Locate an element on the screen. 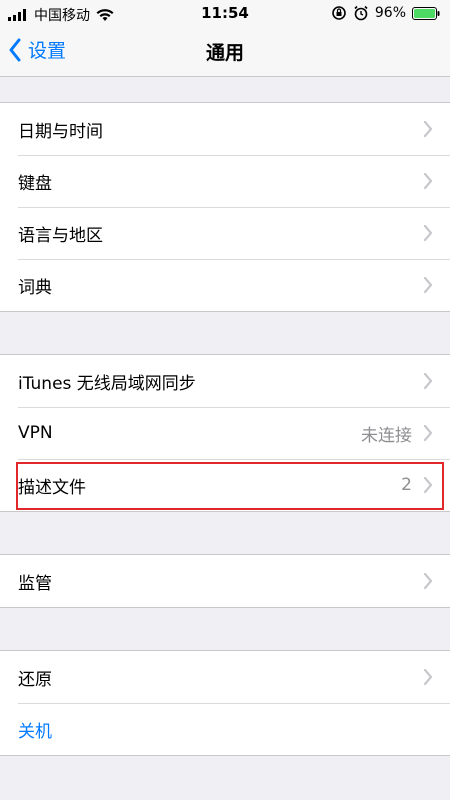  battery-percent: 96% is located at coordinates (390, 13).